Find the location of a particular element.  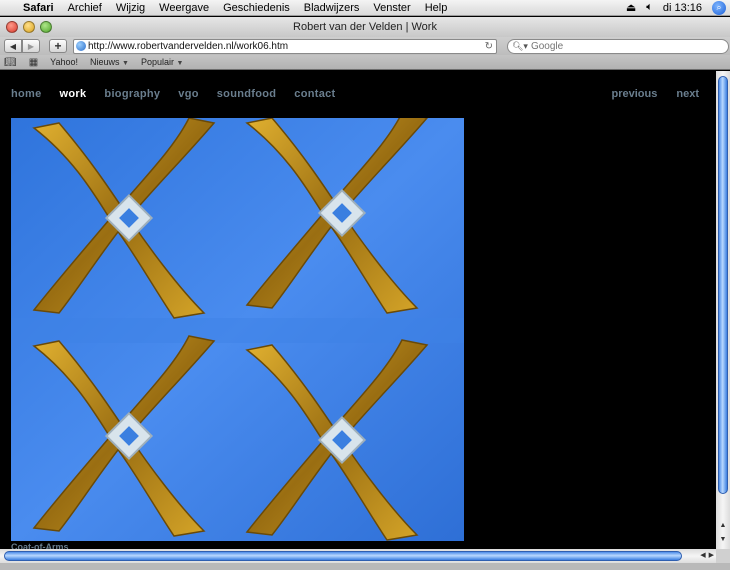

pager: previous next is located at coordinates (655, 94).